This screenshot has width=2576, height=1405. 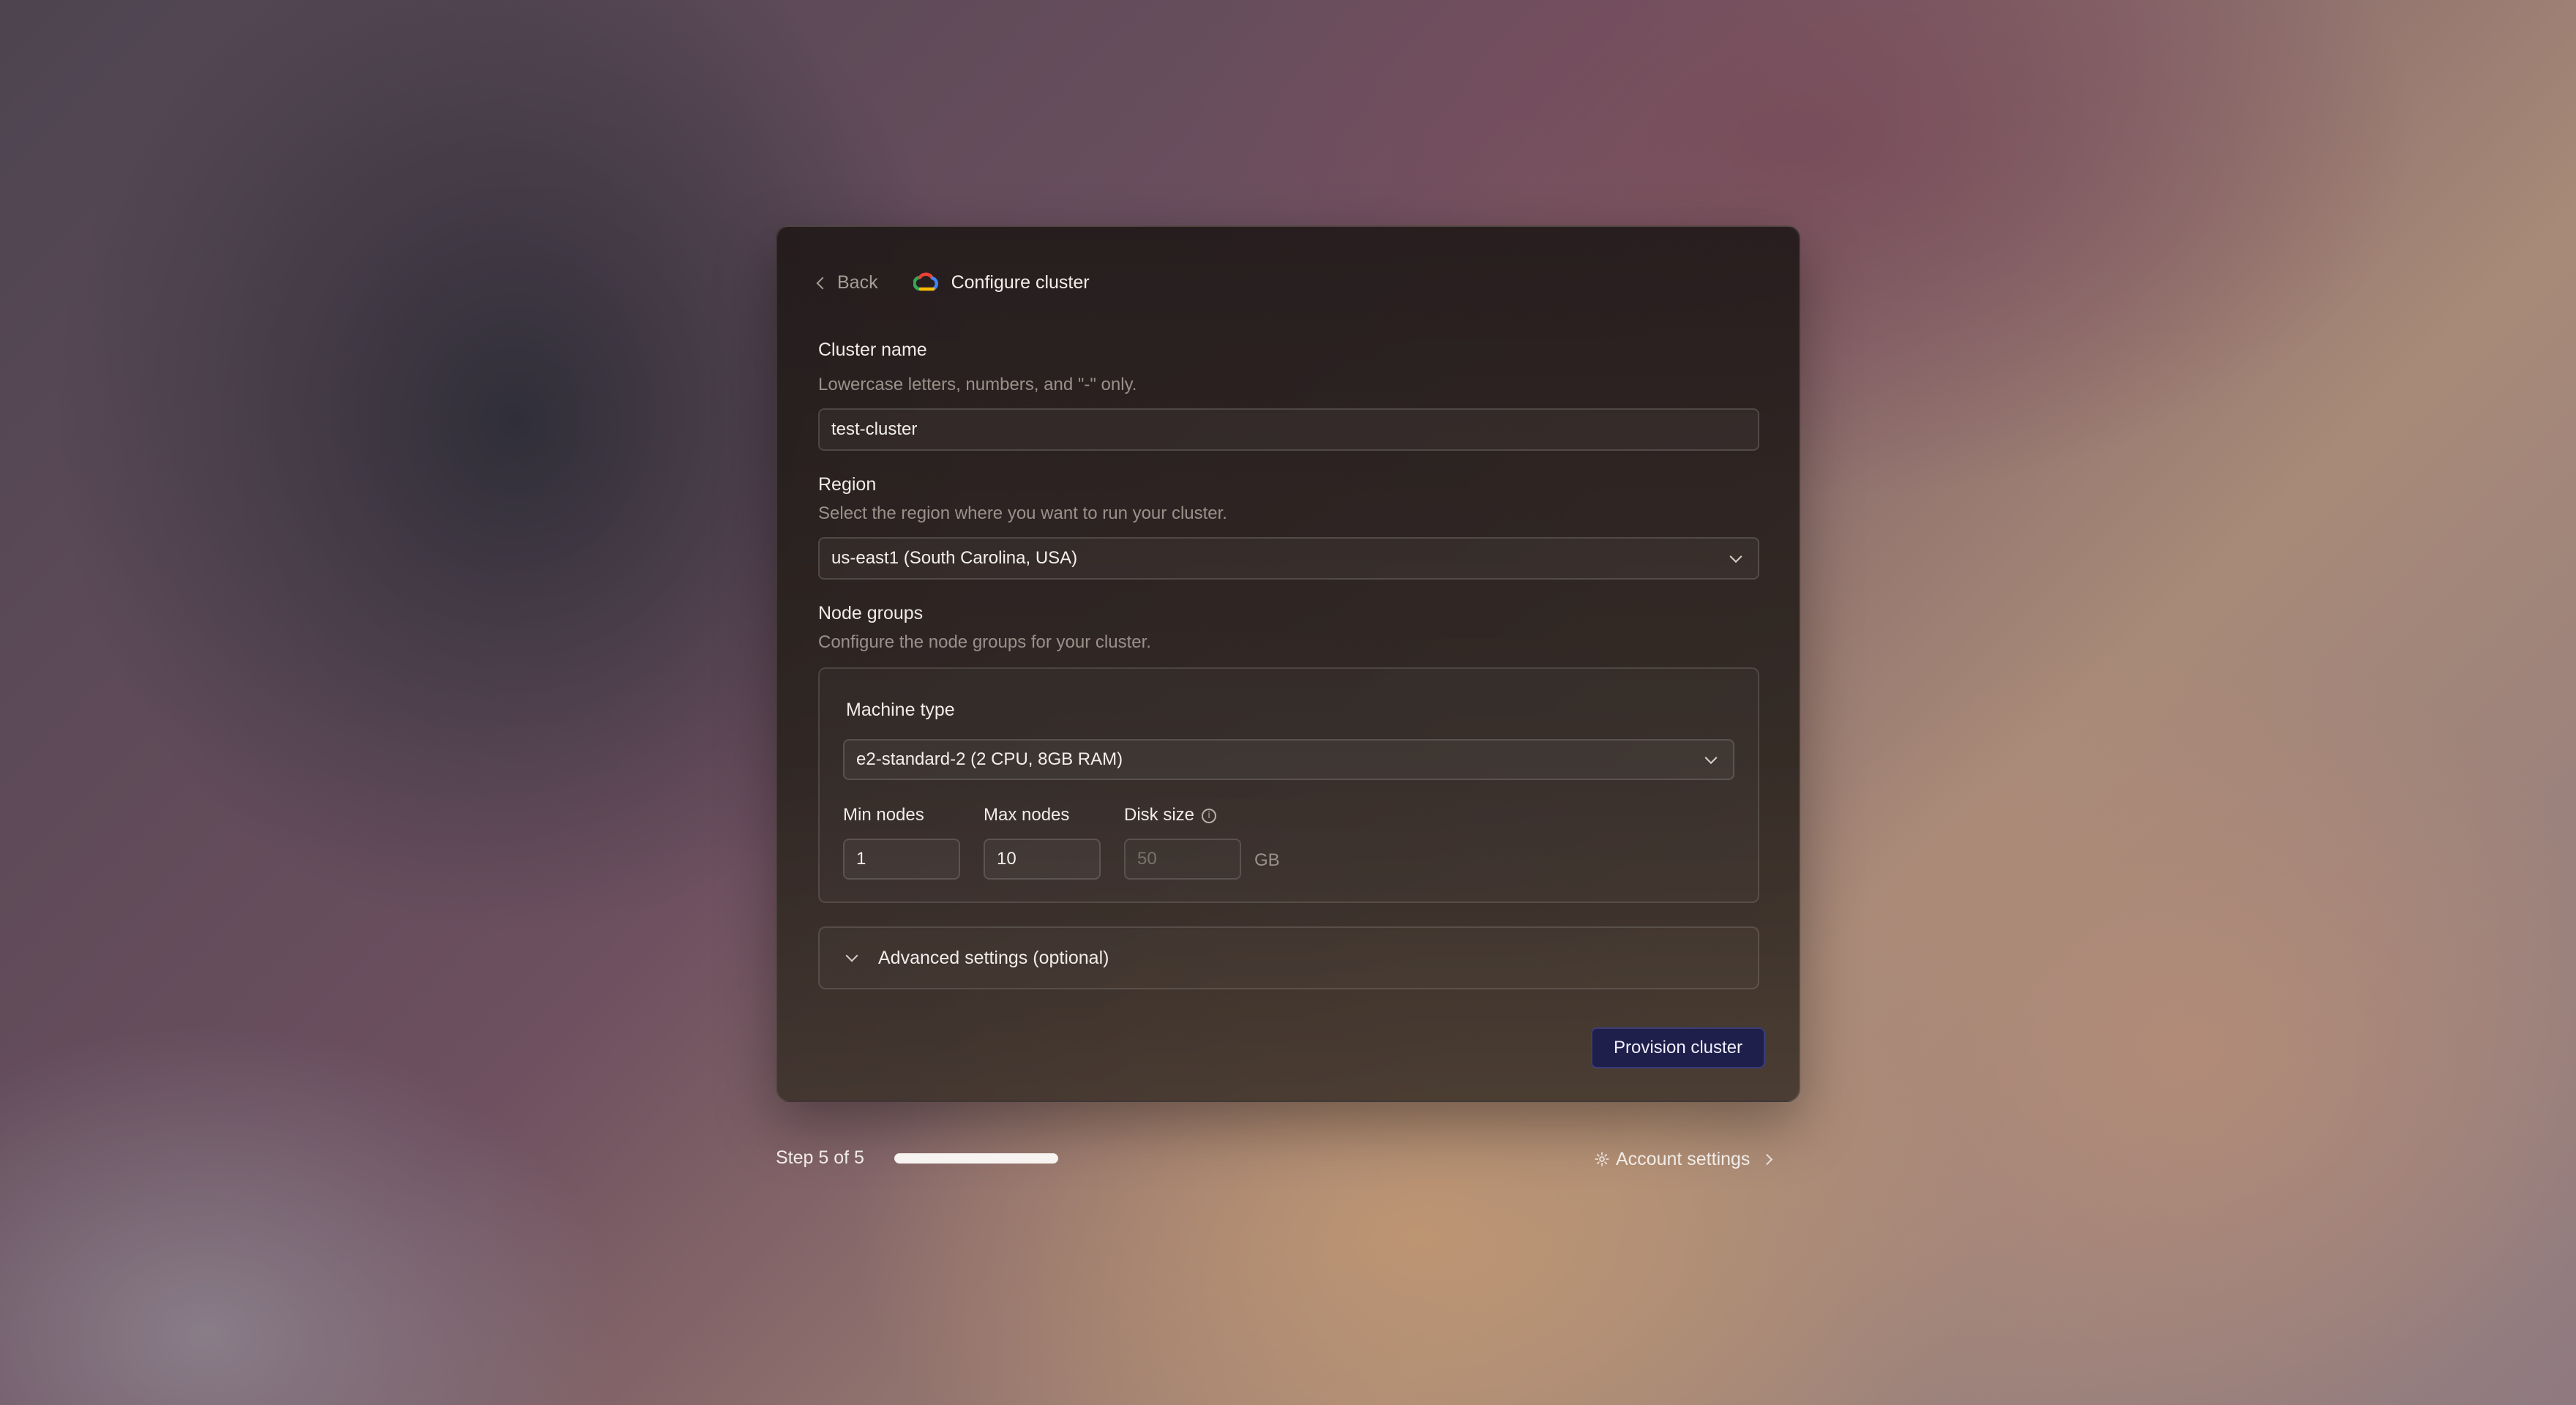 What do you see at coordinates (1006, 859) in the screenshot?
I see `max-nodes-value: 10` at bounding box center [1006, 859].